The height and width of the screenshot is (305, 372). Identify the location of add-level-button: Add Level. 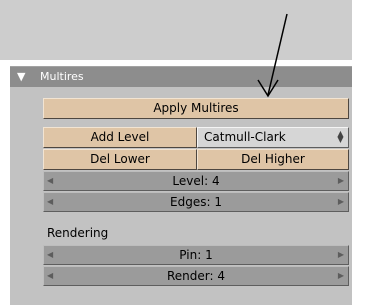
(120, 137).